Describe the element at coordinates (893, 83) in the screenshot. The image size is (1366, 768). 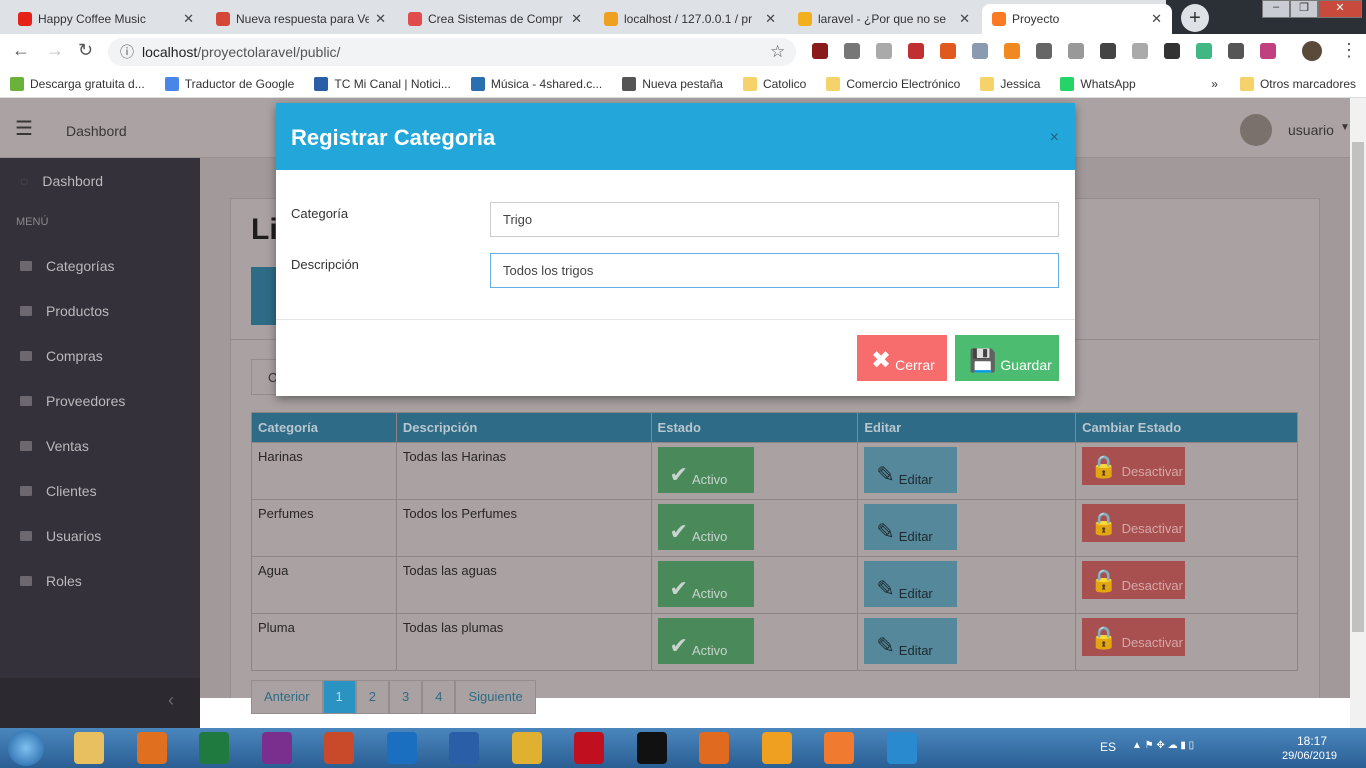
I see `bookmark: Comercio Electrónico` at that location.